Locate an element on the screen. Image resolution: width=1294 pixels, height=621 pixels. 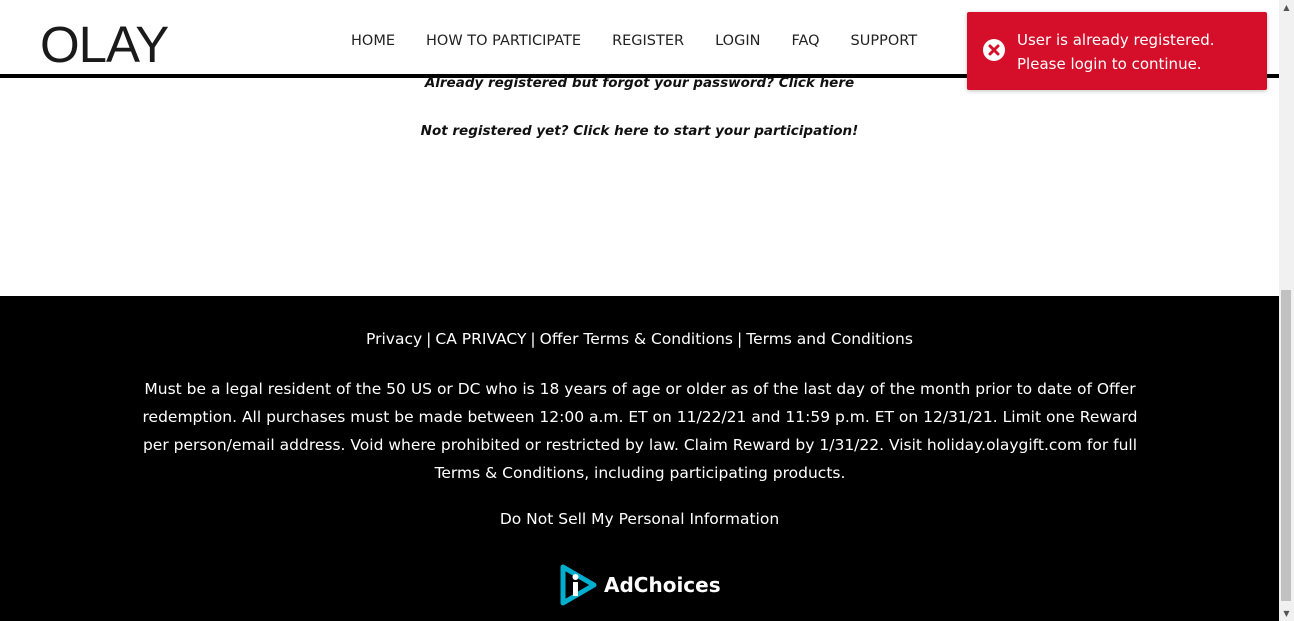
olay-logo: OLAY is located at coordinates (104, 45).